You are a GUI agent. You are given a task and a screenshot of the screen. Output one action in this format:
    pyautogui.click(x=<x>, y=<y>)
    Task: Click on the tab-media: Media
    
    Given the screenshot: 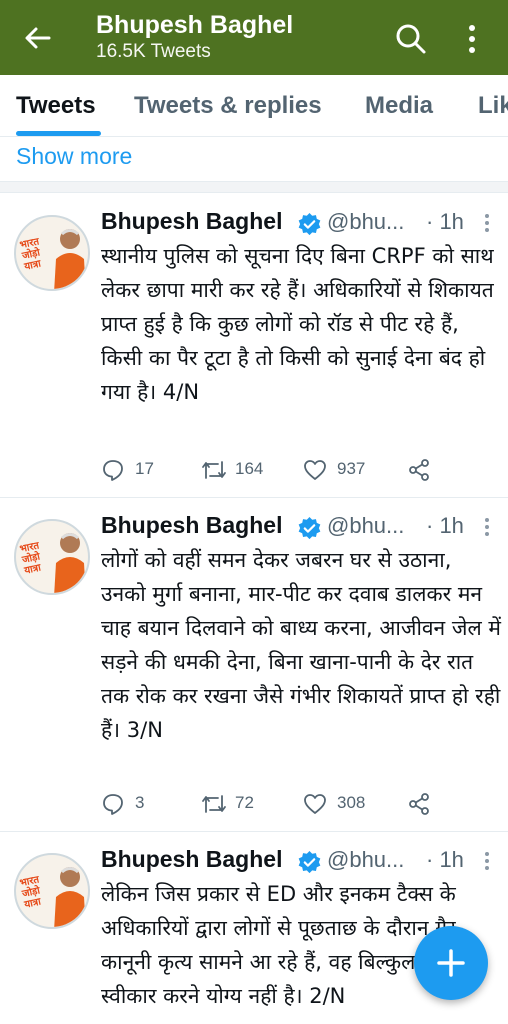 What is the action you would take?
    pyautogui.click(x=399, y=106)
    